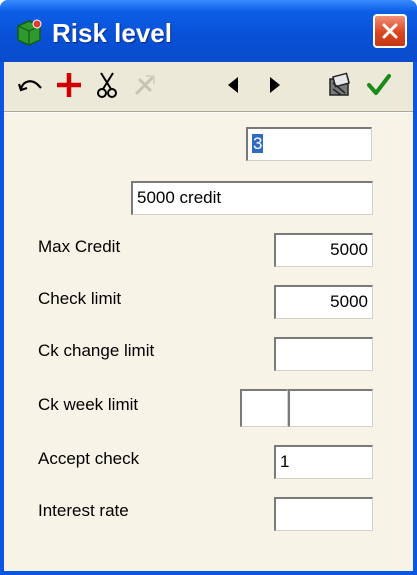 The height and width of the screenshot is (575, 417). I want to click on undo-button, so click(31, 85).